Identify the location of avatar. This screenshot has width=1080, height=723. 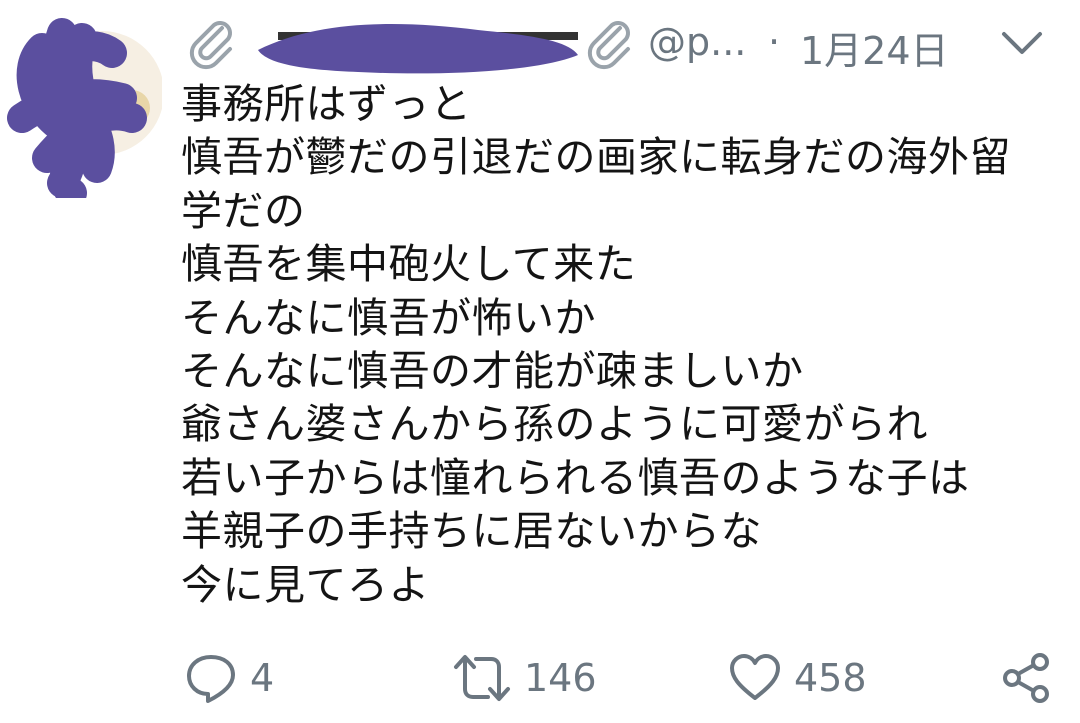
(83, 108).